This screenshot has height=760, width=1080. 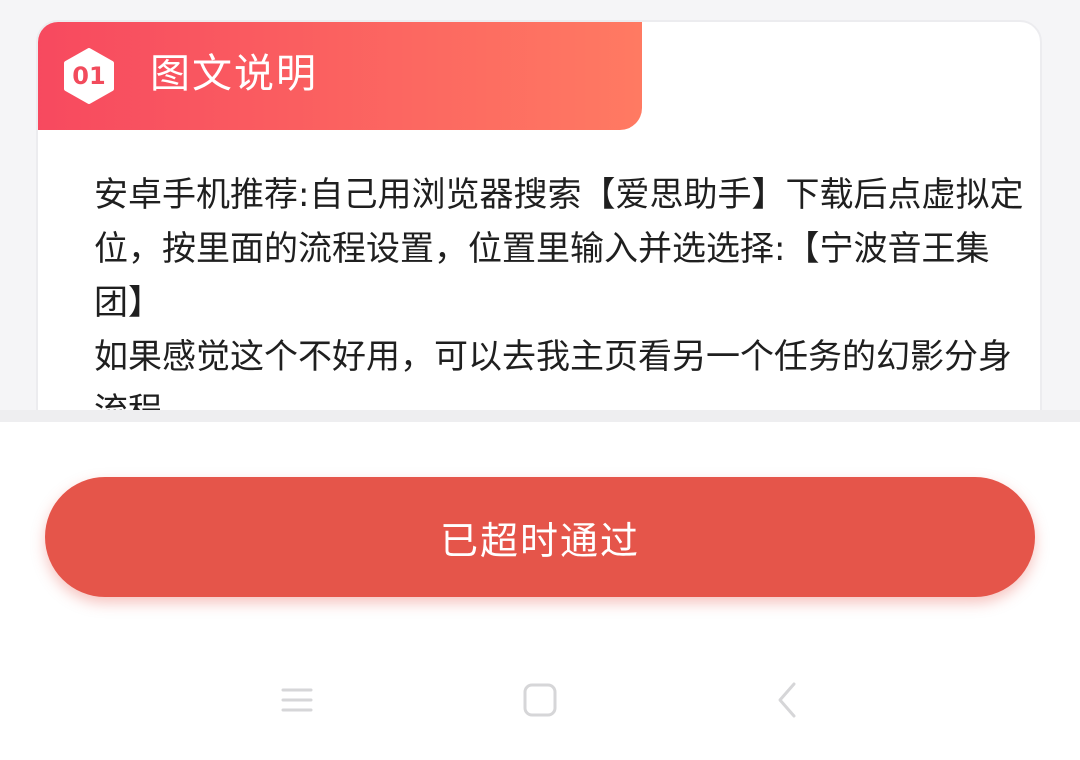 I want to click on step-number: 01, so click(x=89, y=76).